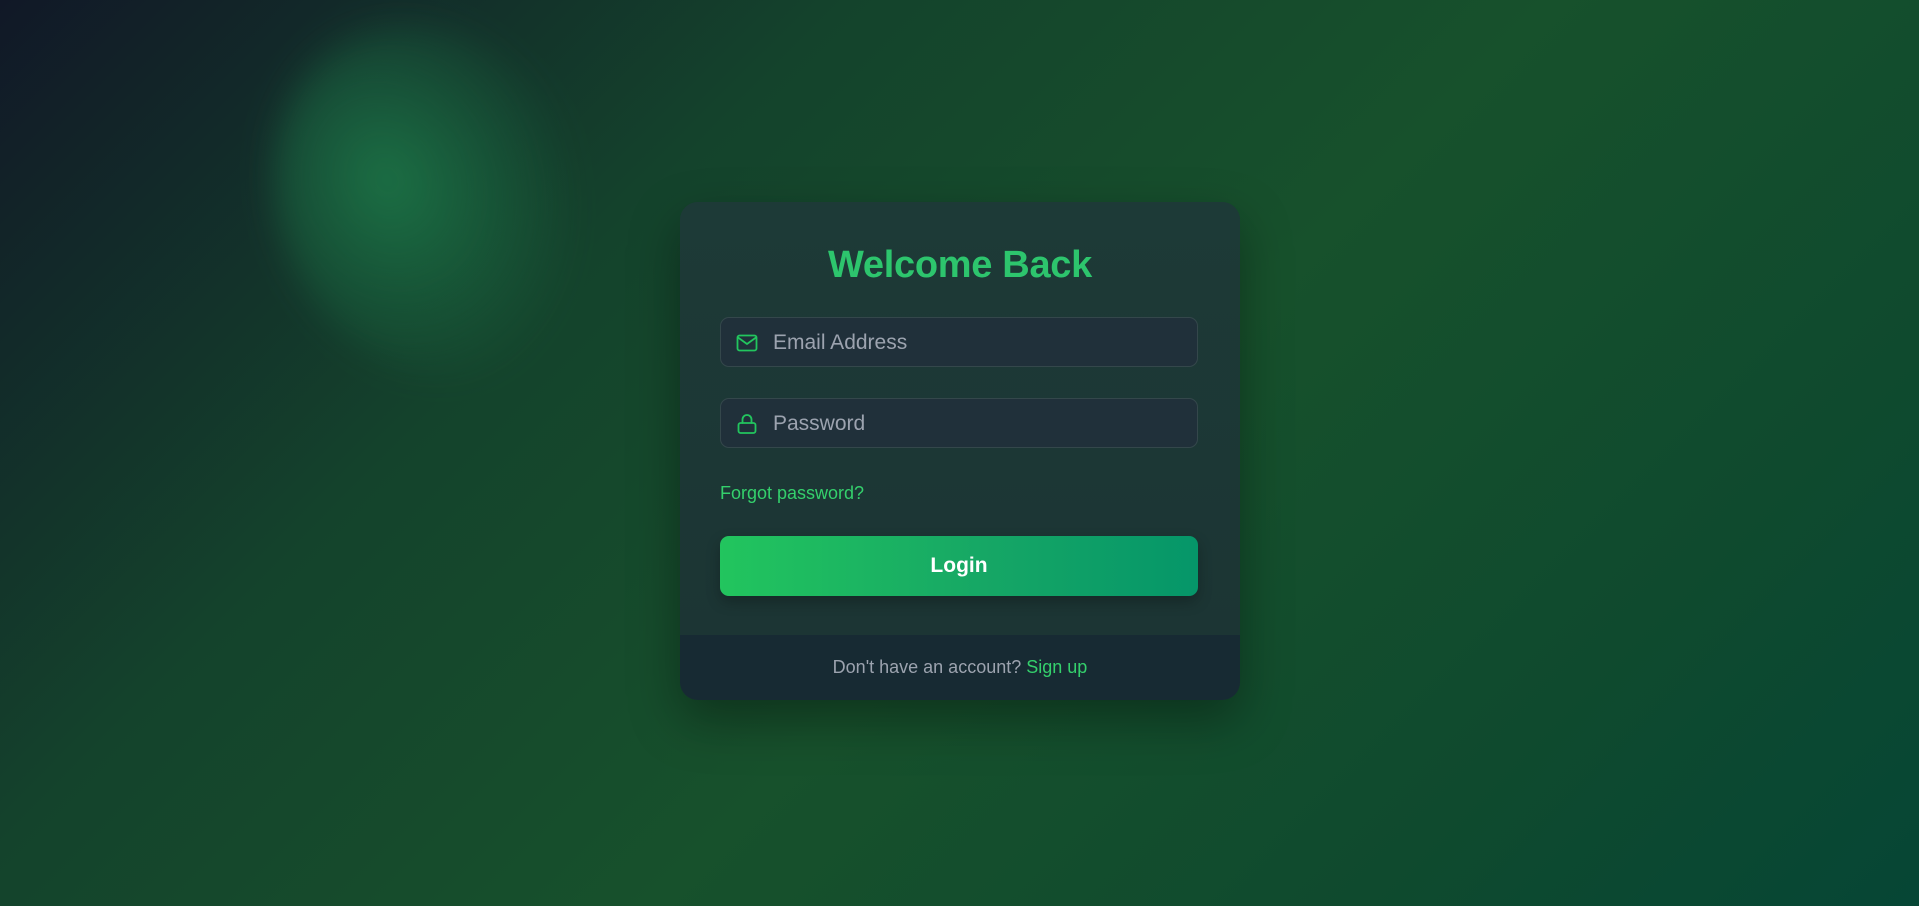 This screenshot has width=1919, height=906. I want to click on password-field, so click(959, 423).